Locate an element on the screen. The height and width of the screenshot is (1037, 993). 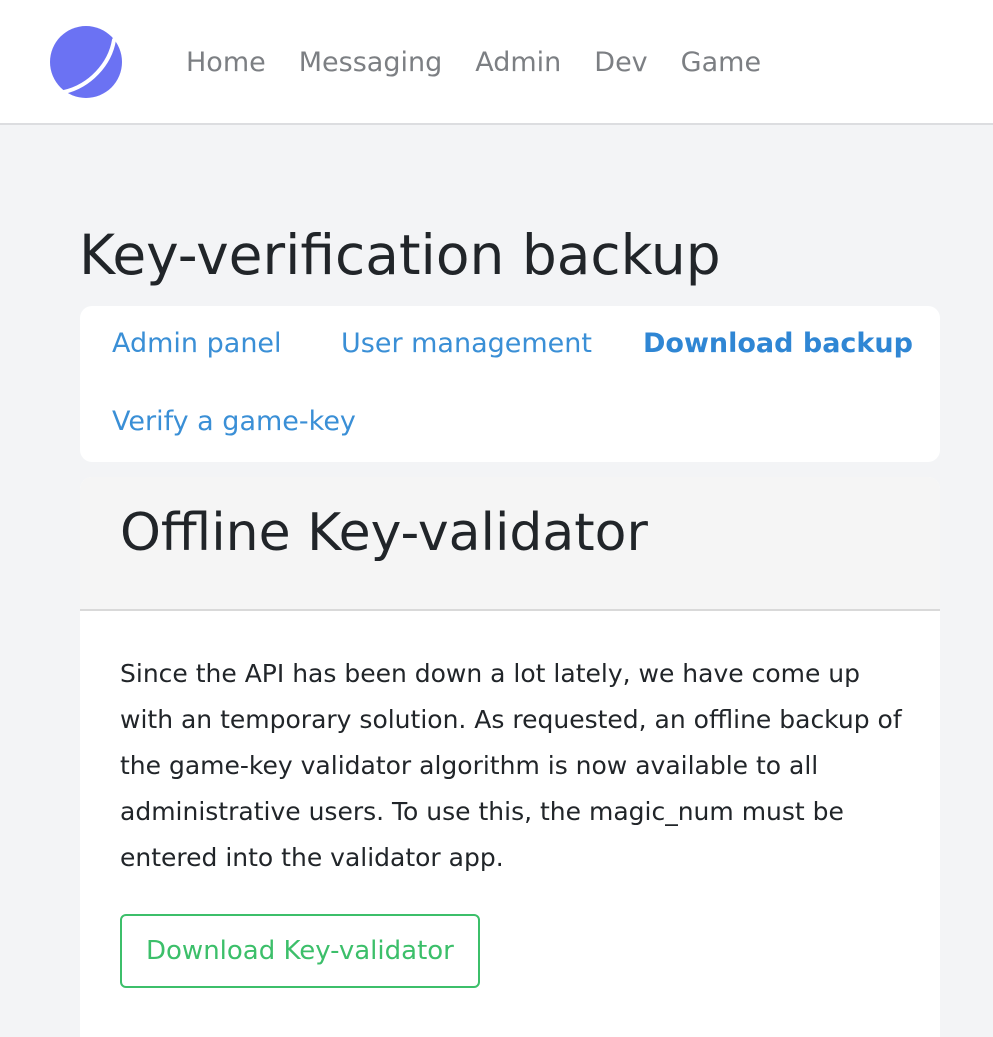
main-nav: Home Messaging Admin Dev Game is located at coordinates (490, 63).